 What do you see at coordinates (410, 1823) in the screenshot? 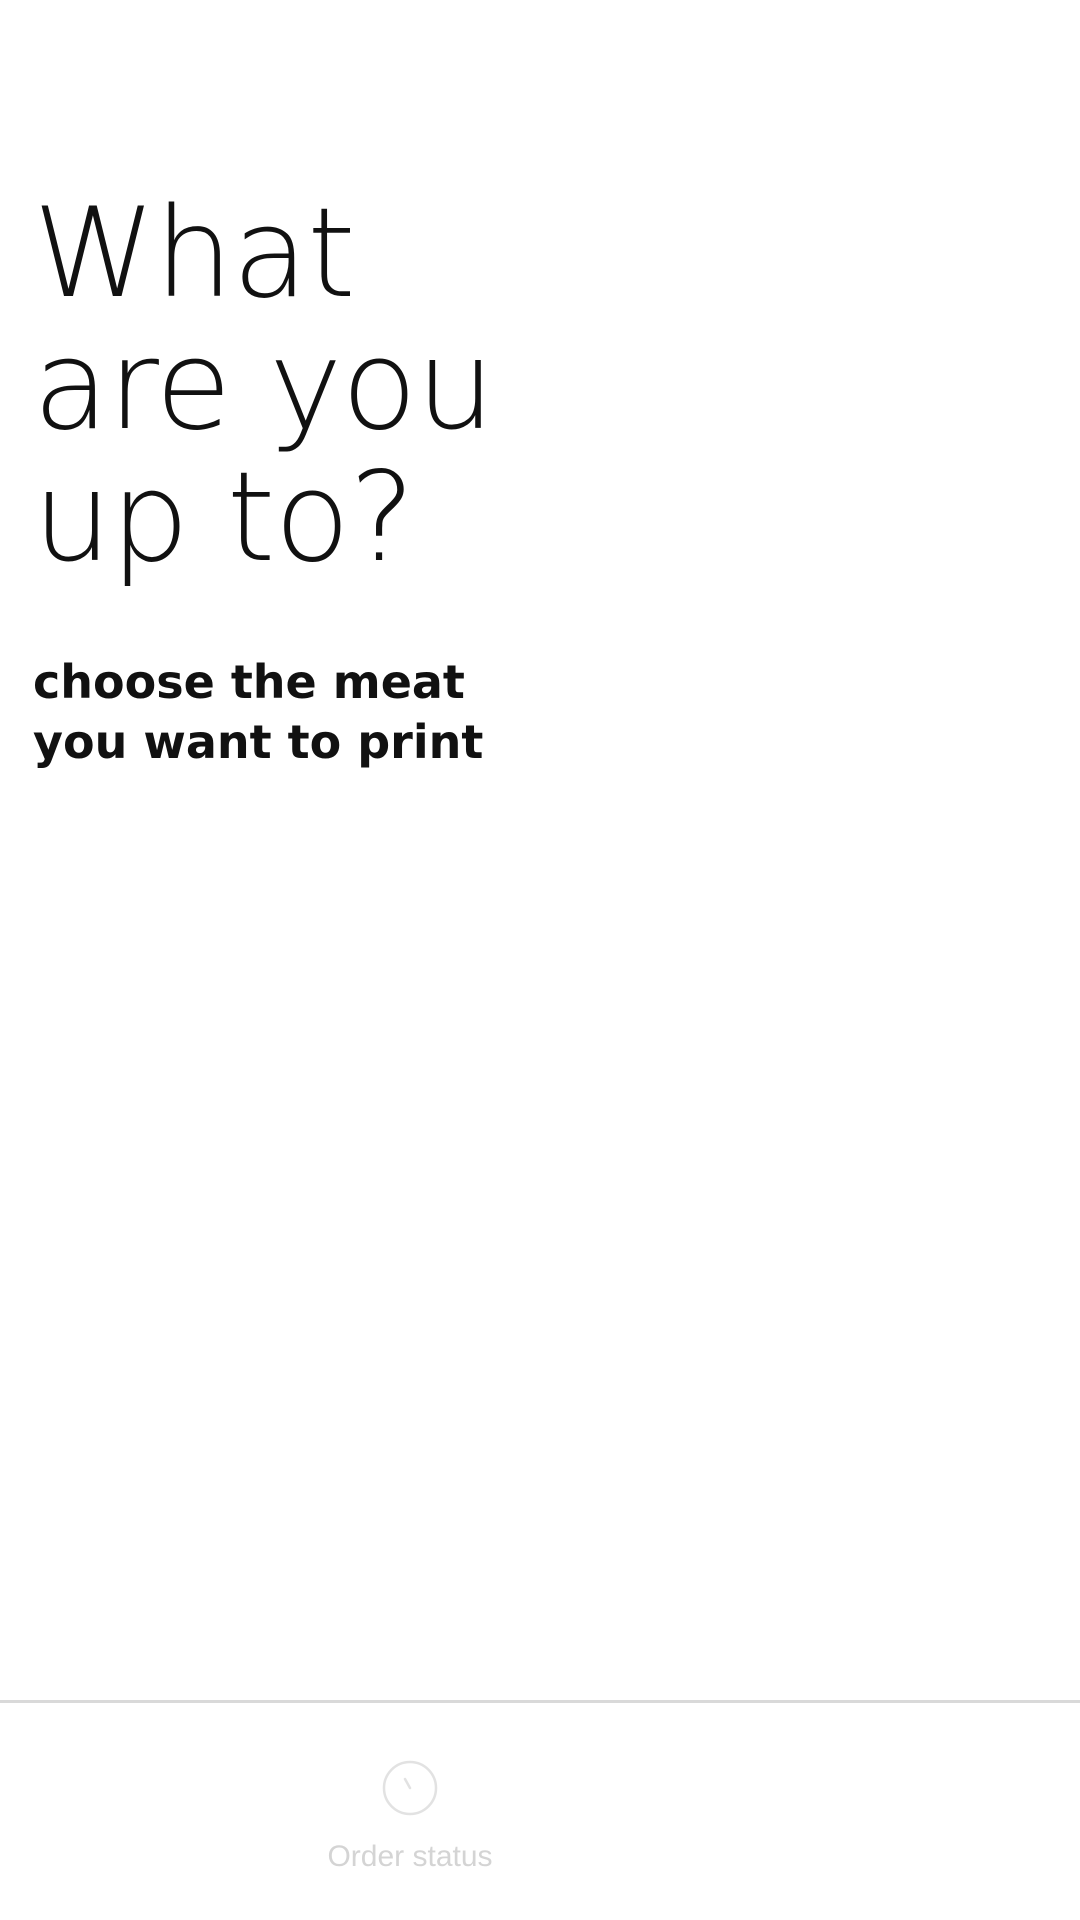
I see `nav-item-order-status: Order status` at bounding box center [410, 1823].